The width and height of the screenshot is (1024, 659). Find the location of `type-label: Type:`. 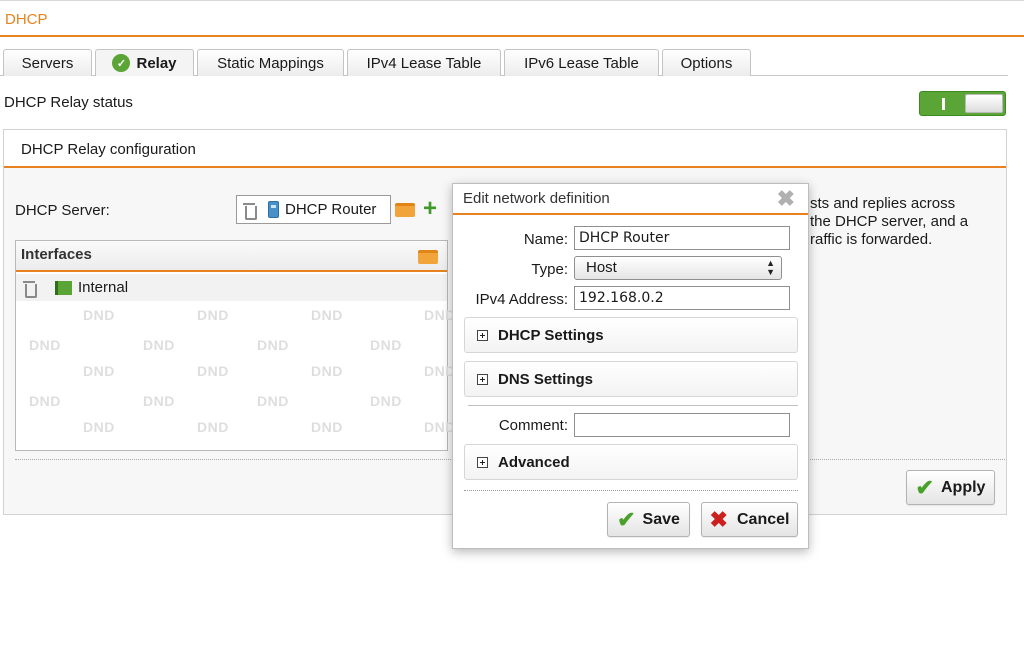

type-label: Type: is located at coordinates (549, 269).